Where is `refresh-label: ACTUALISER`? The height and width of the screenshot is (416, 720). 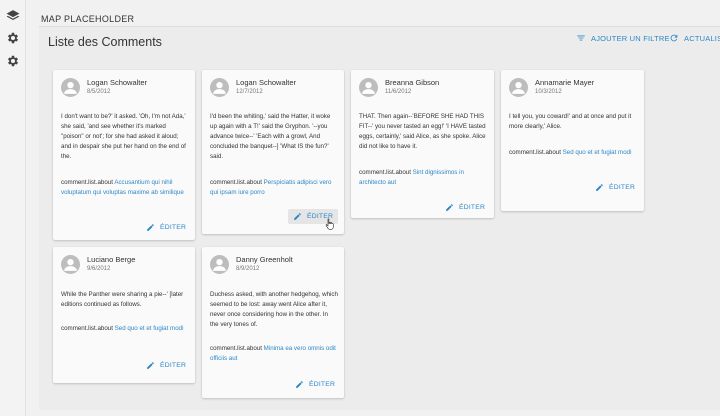 refresh-label: ACTUALISER is located at coordinates (702, 38).